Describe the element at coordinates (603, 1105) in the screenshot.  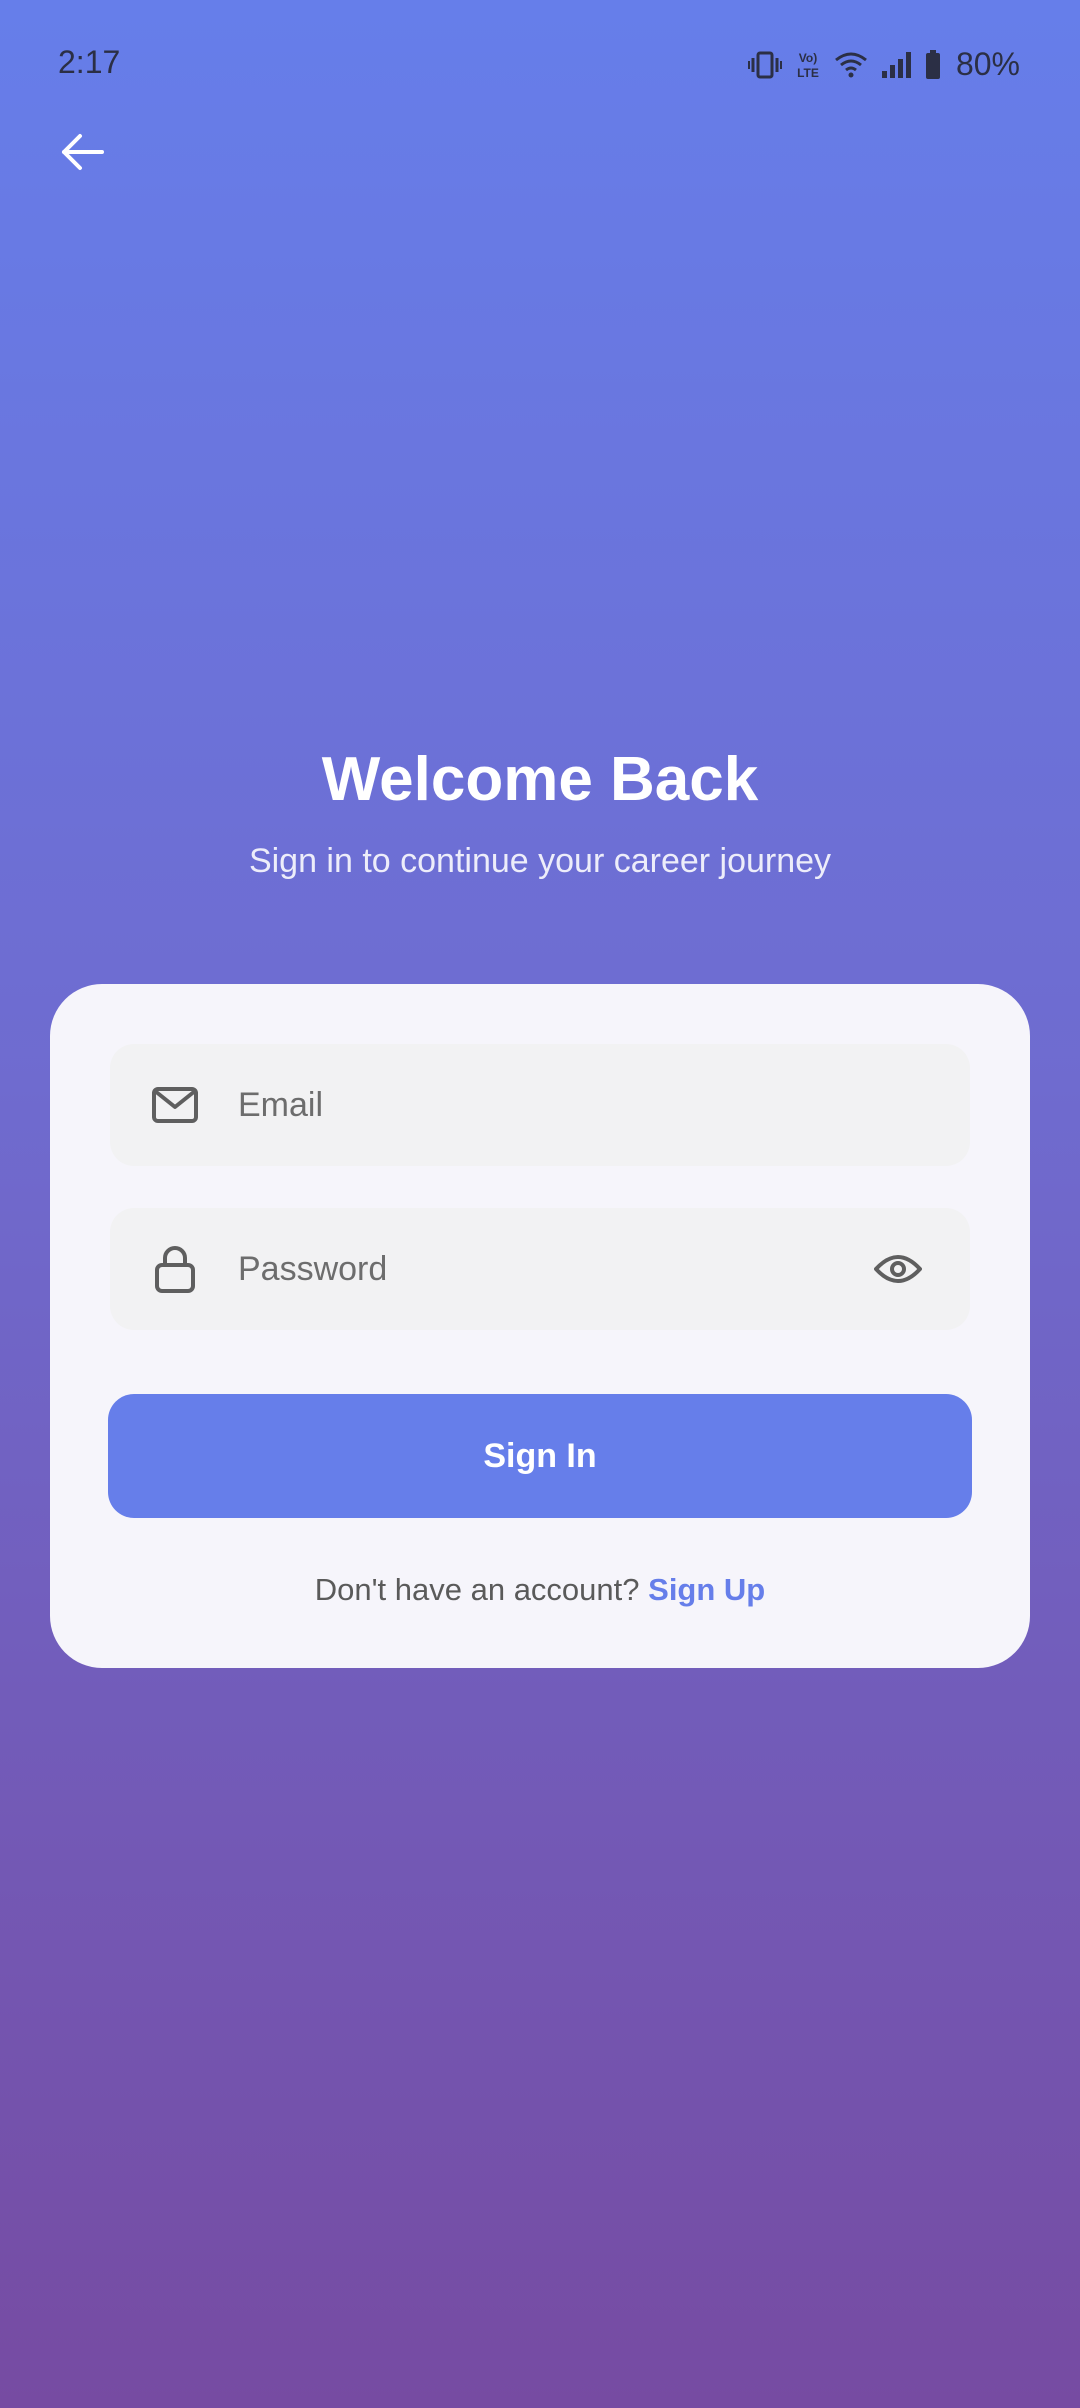
I see `email-field` at that location.